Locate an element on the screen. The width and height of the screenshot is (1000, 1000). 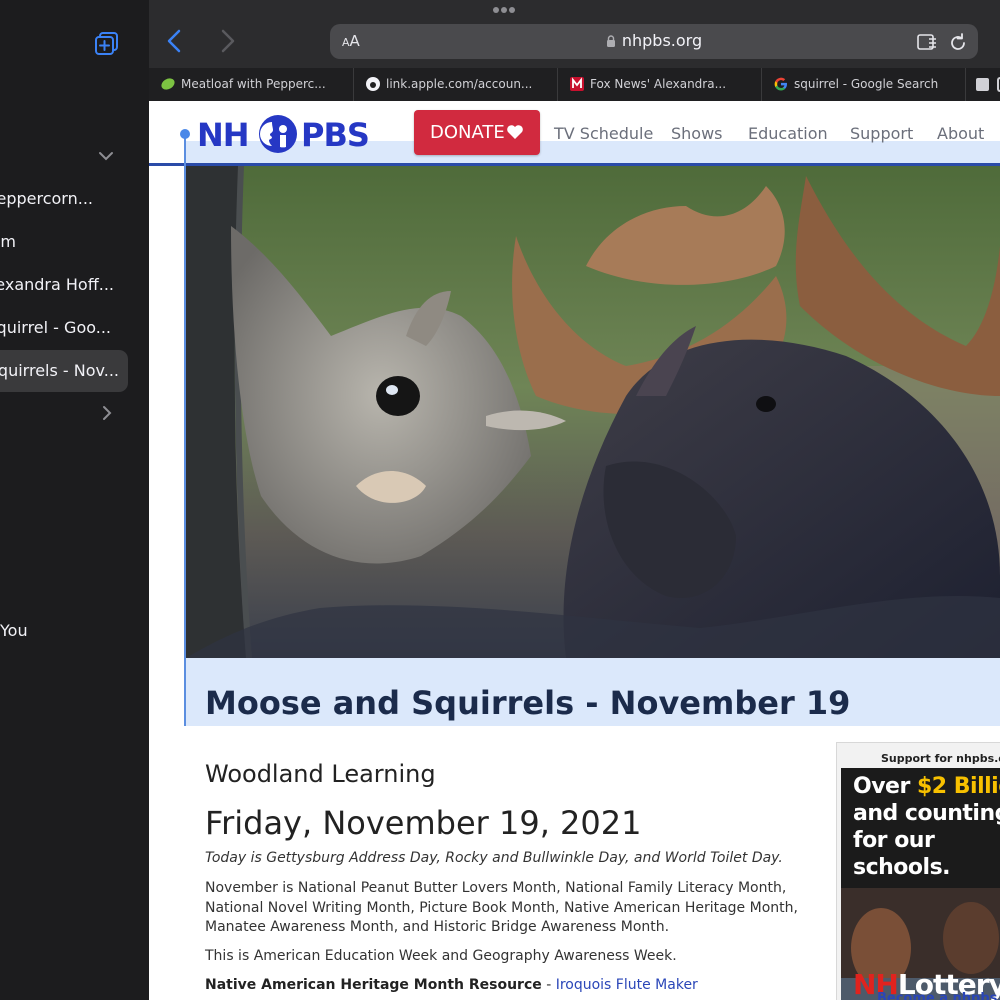
ad-headline-line4: schools. is located at coordinates (902, 867).